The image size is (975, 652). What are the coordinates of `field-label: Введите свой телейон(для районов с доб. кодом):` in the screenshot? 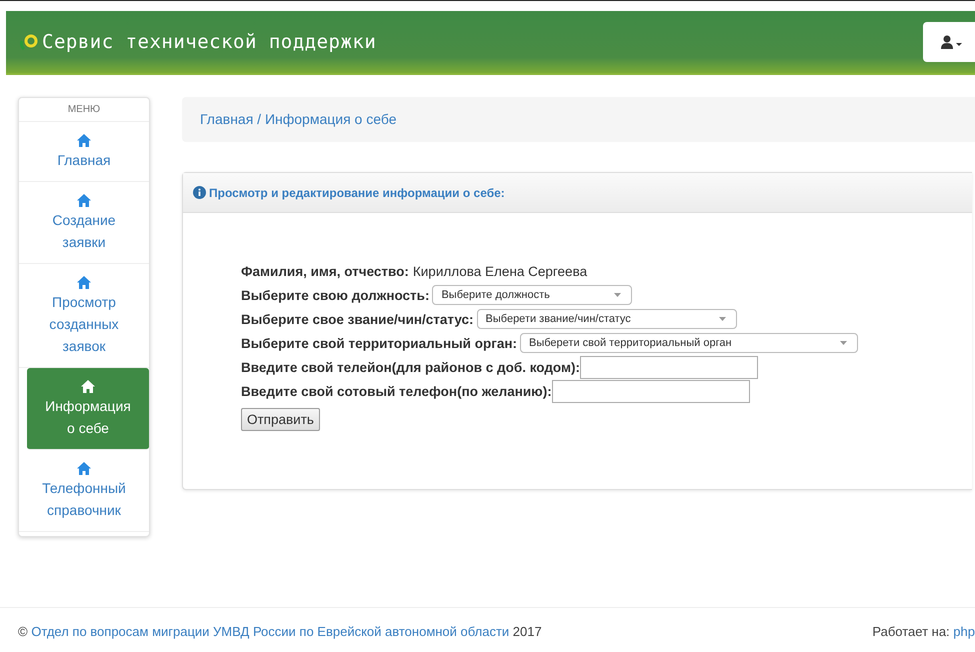 It's located at (410, 367).